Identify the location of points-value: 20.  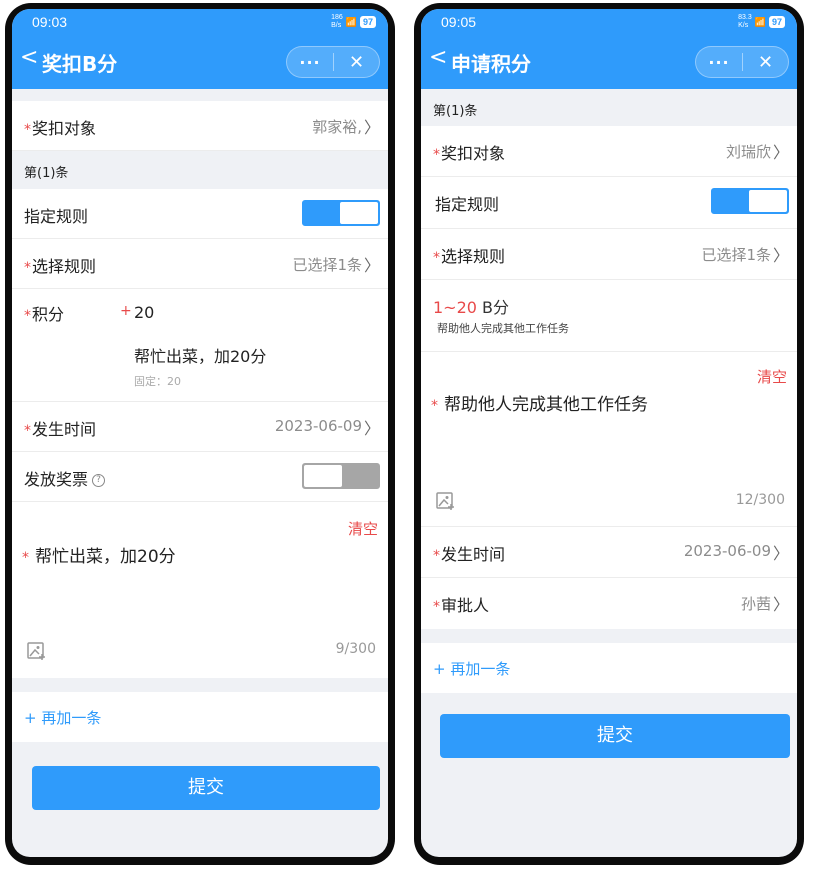
(144, 312).